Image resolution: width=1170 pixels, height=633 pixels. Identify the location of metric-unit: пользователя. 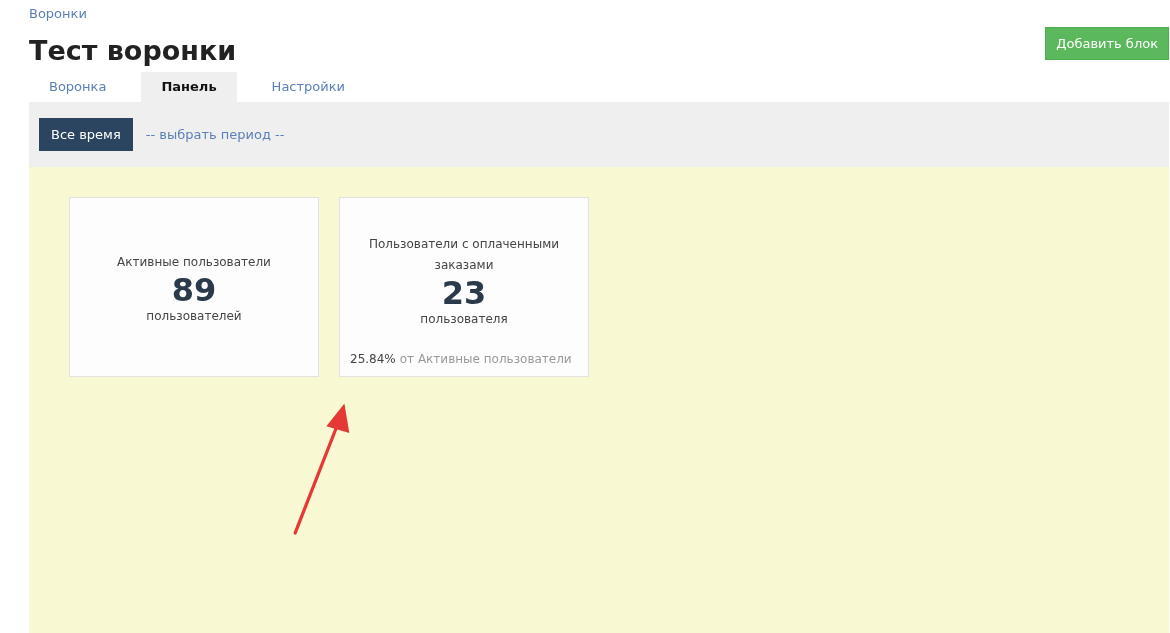
(464, 319).